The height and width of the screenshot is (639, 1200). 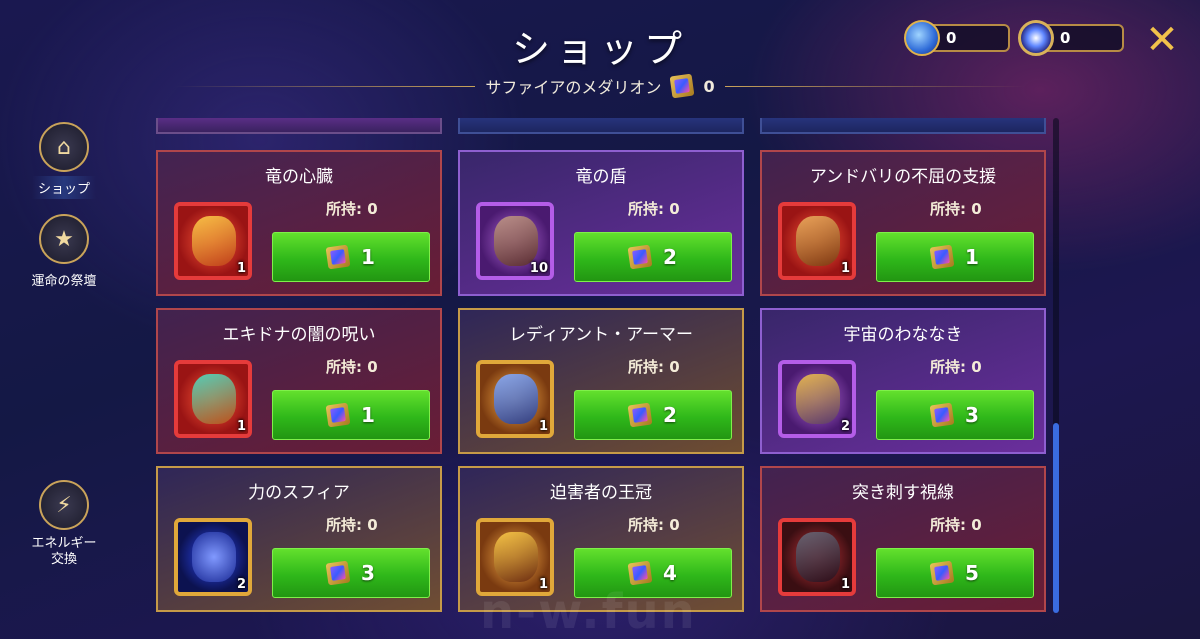 What do you see at coordinates (538, 268) in the screenshot?
I see `item-quantity: 10` at bounding box center [538, 268].